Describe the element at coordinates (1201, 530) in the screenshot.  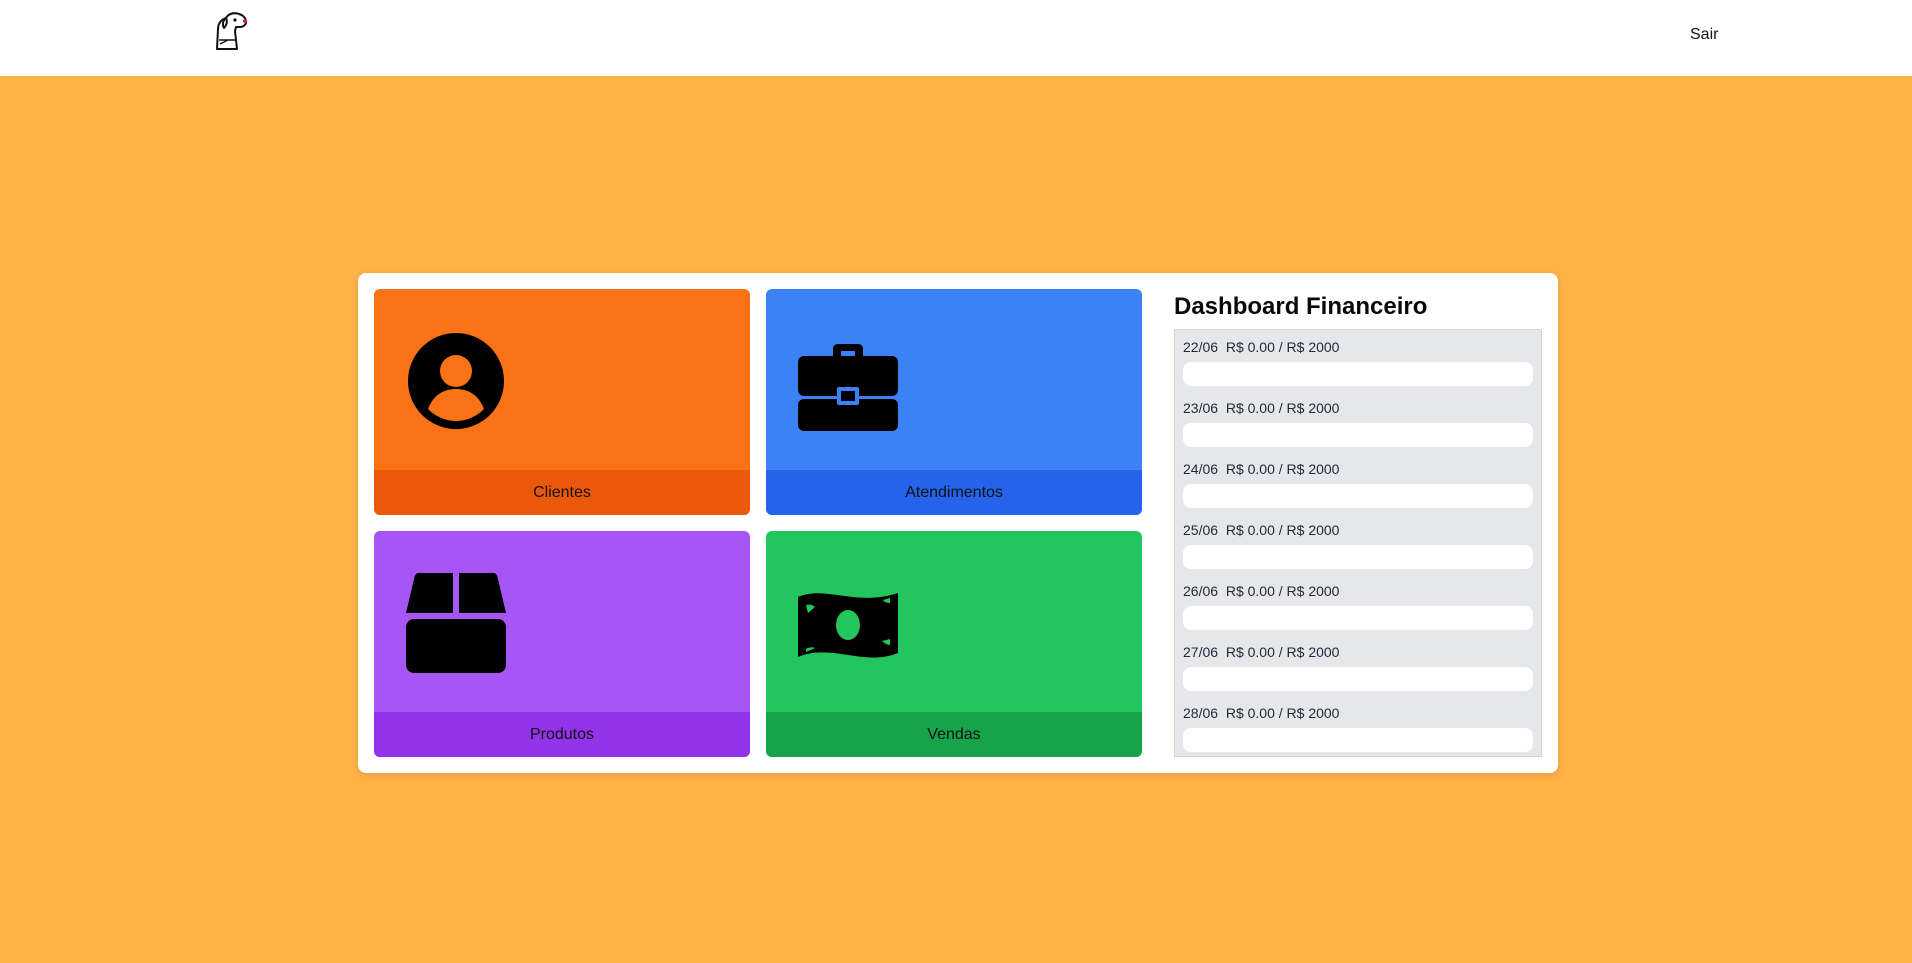
I see `row-date: 25/06` at that location.